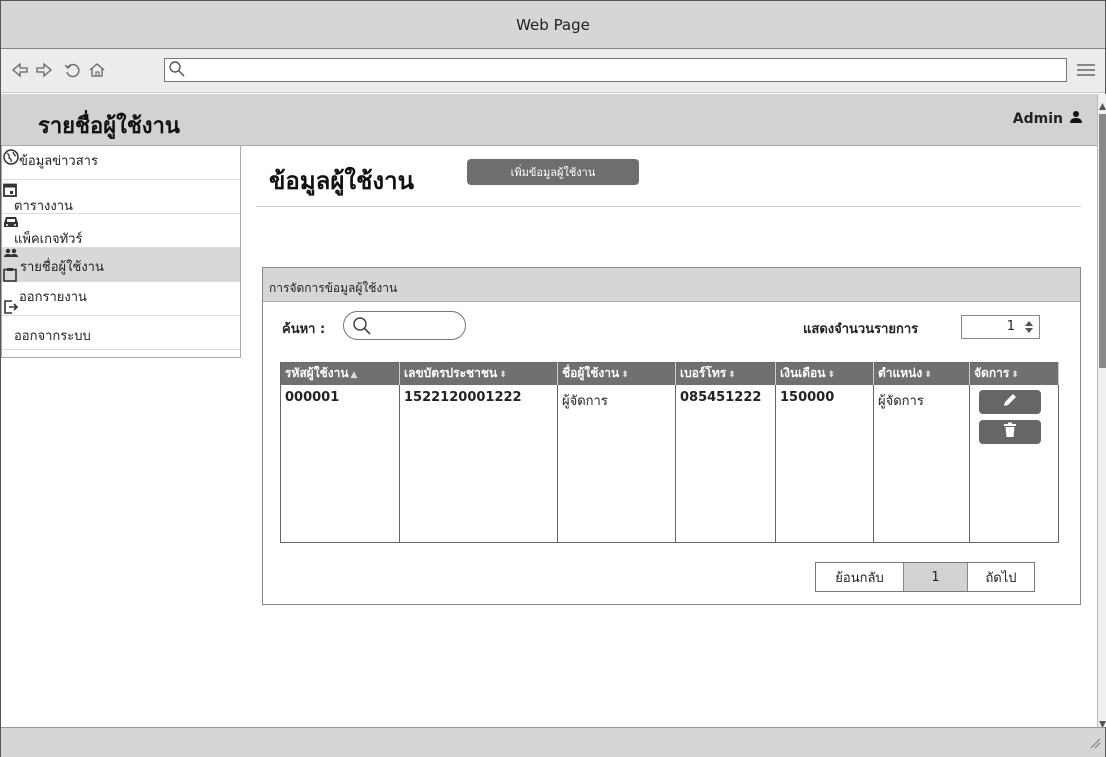 The image size is (1106, 757). What do you see at coordinates (553, 172) in the screenshot?
I see `add-user-button: เพิ่มข้อมูลผู้ใช้งาน` at bounding box center [553, 172].